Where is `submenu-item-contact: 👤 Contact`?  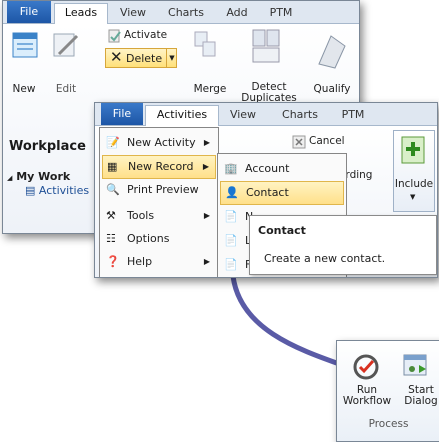
submenu-item-contact: 👤 Contact is located at coordinates (282, 193).